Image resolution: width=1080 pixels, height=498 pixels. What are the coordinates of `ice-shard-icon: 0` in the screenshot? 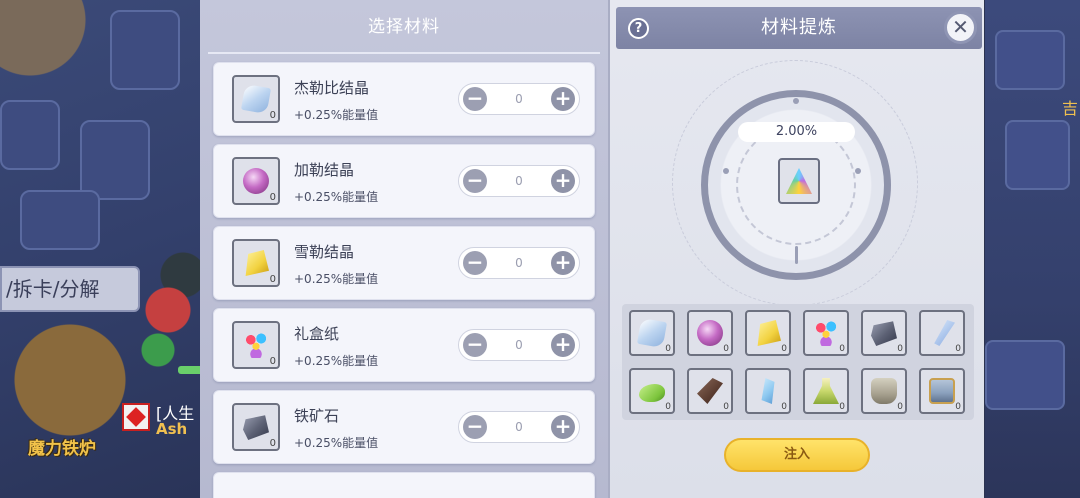 It's located at (768, 391).